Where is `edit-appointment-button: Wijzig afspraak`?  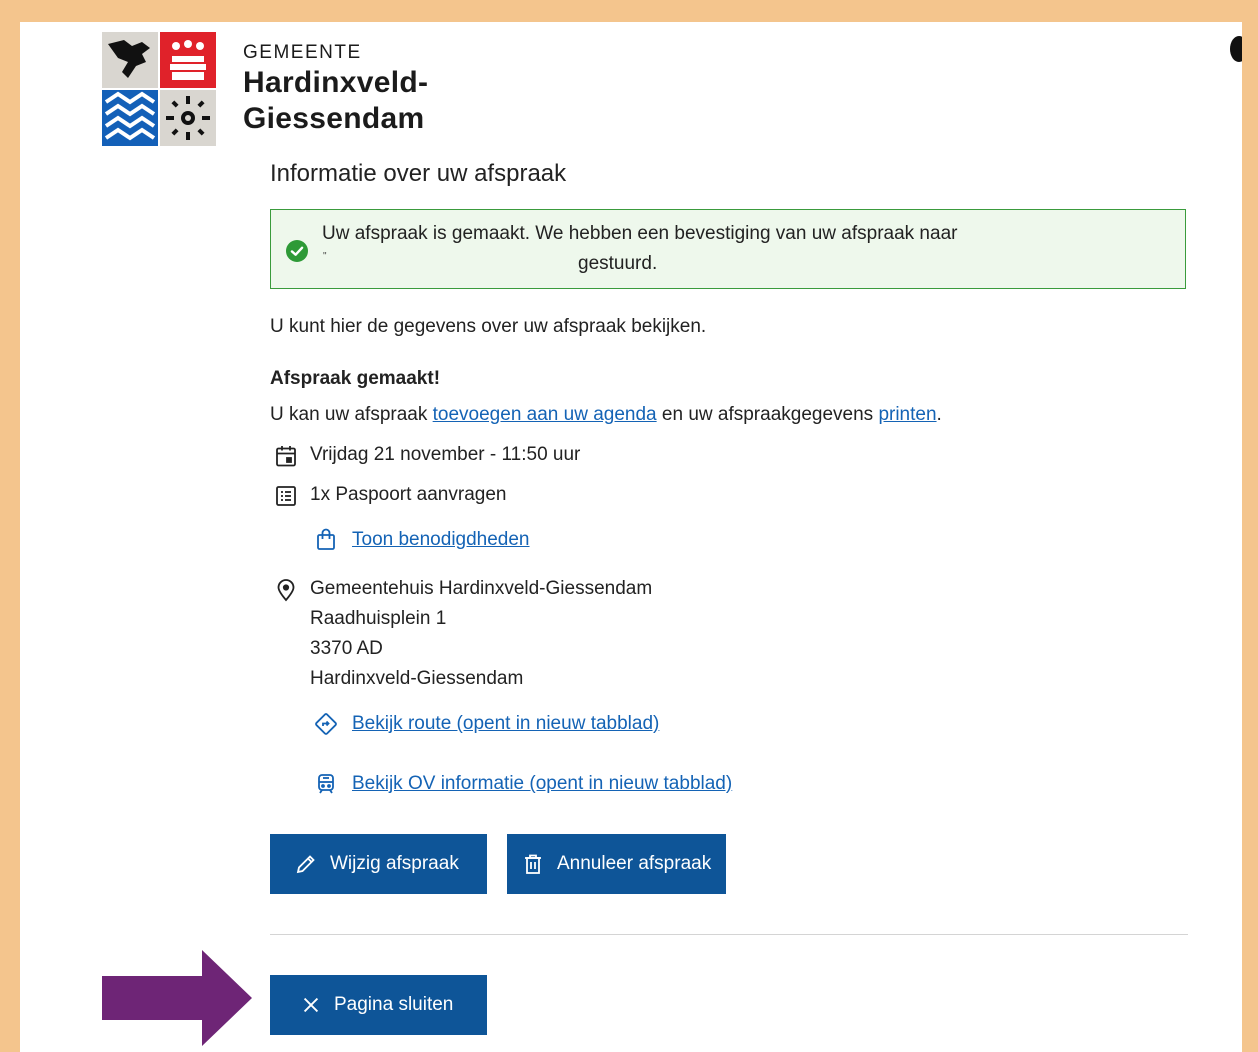
edit-appointment-button: Wijzig afspraak is located at coordinates (378, 864).